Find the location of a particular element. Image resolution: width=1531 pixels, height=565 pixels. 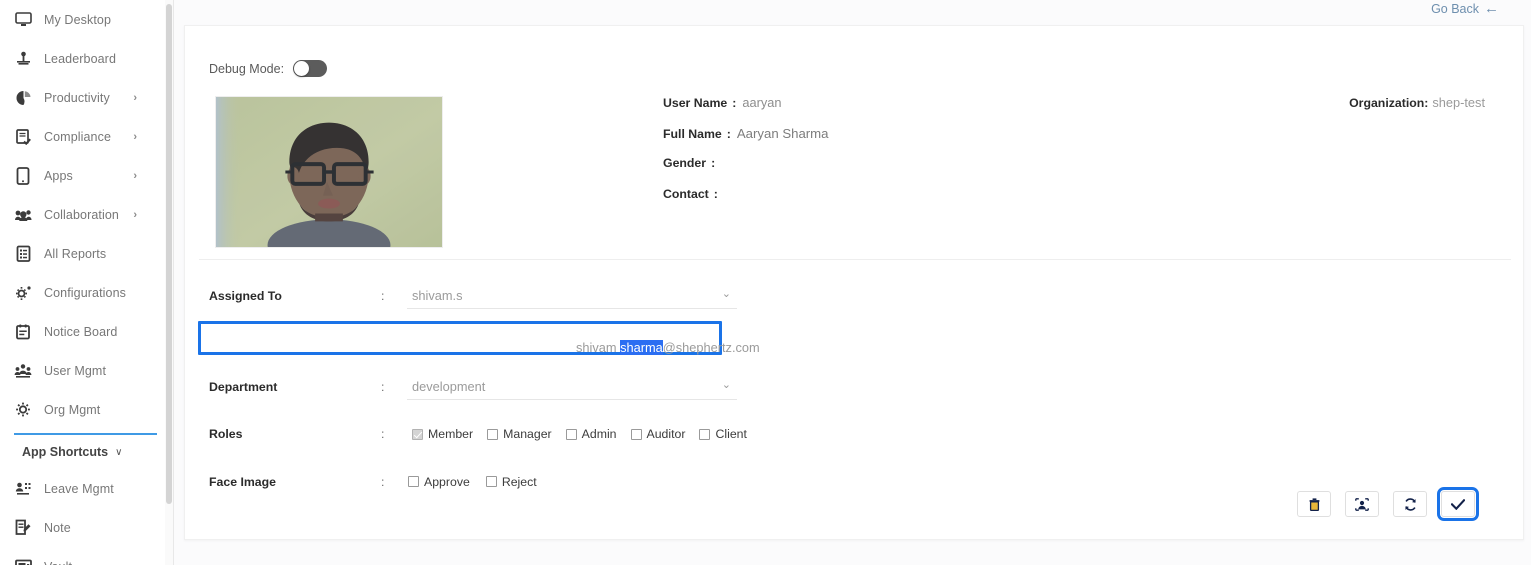

sidebar-item-notice-board: Notice Board is located at coordinates (82, 331).